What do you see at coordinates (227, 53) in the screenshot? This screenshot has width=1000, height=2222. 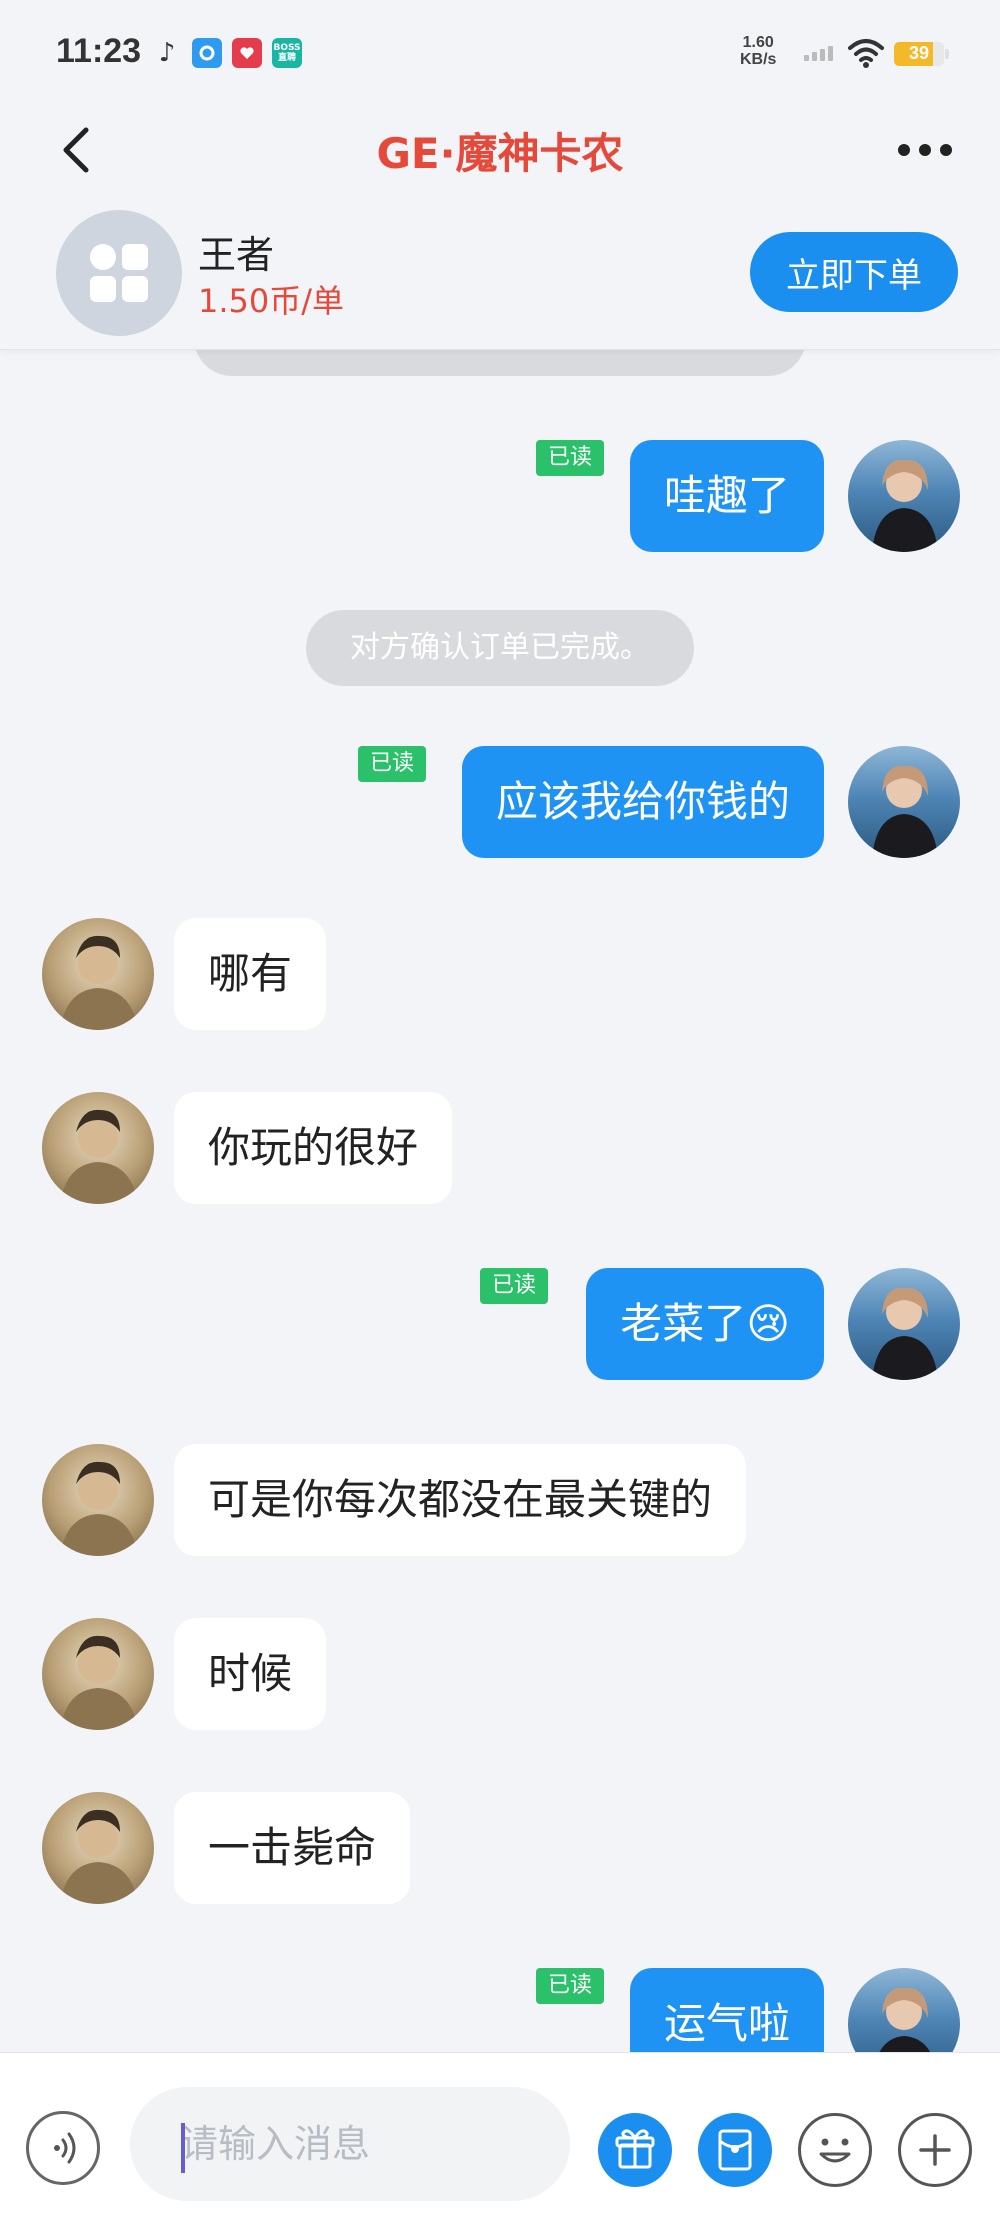 I see `status-app-icons: ♪ BOSS 直聘` at bounding box center [227, 53].